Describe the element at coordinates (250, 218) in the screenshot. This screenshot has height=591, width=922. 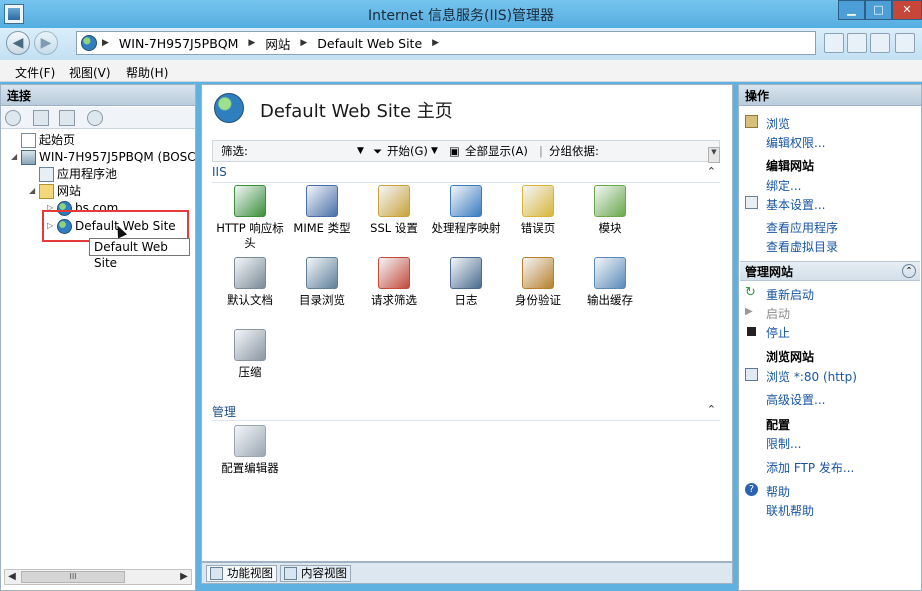
I see `feature-http-headers: HTTP 响应标头` at that location.